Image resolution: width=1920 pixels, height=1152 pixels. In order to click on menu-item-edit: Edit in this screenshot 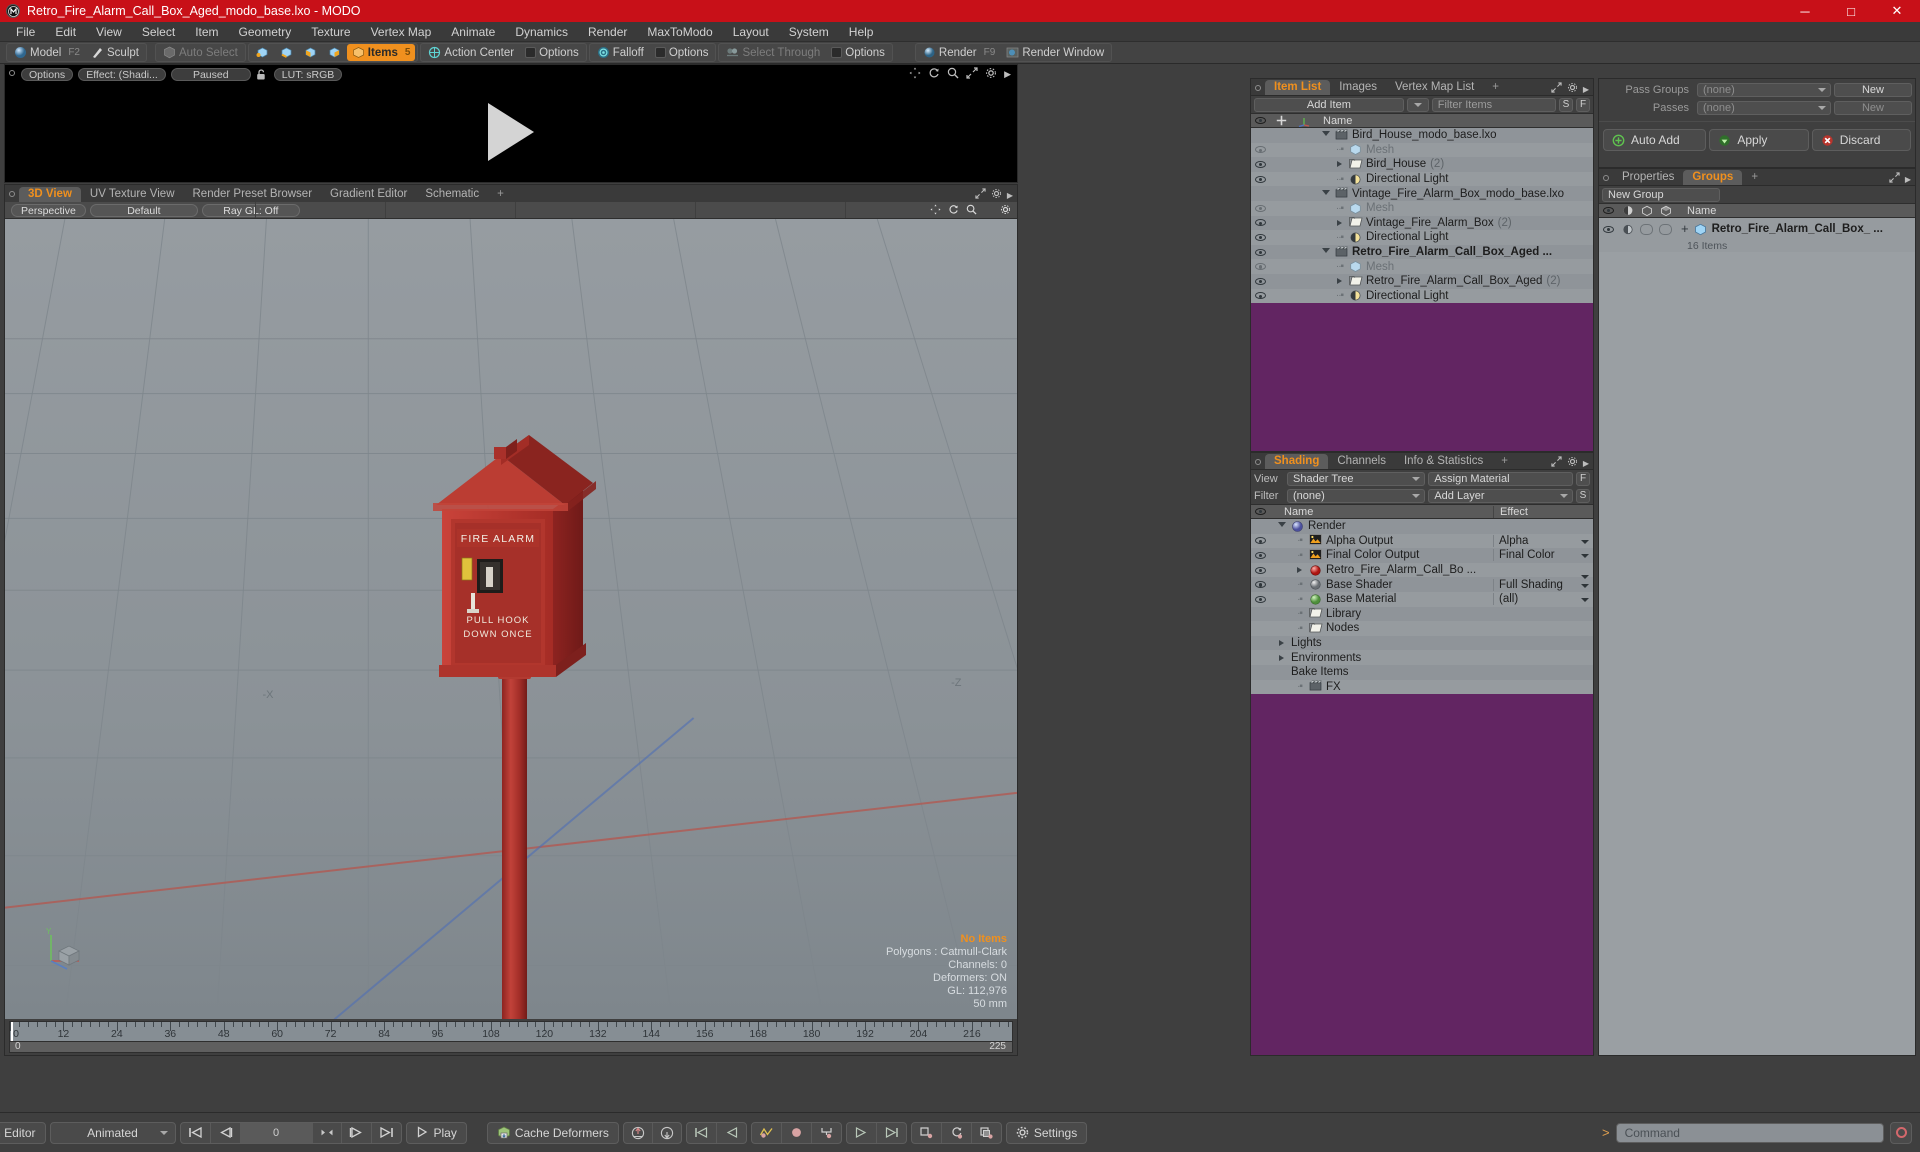, I will do `click(65, 32)`.